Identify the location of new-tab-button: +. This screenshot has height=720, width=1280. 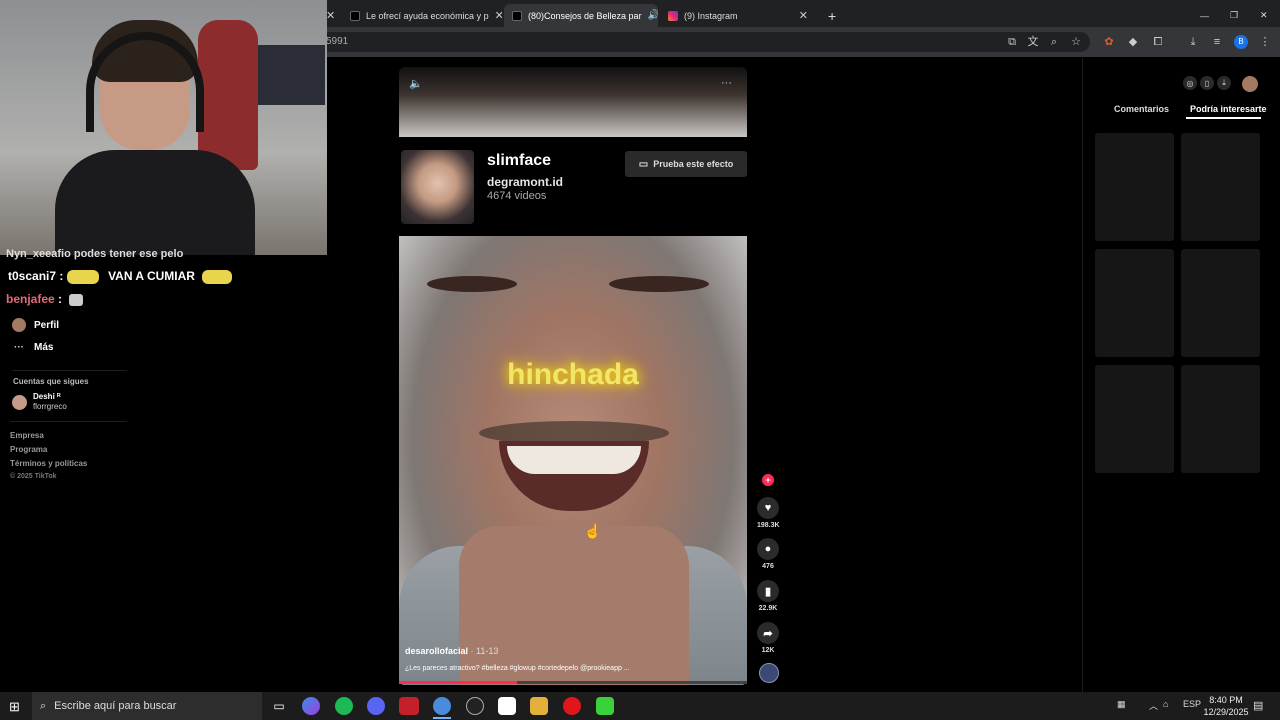
(830, 15).